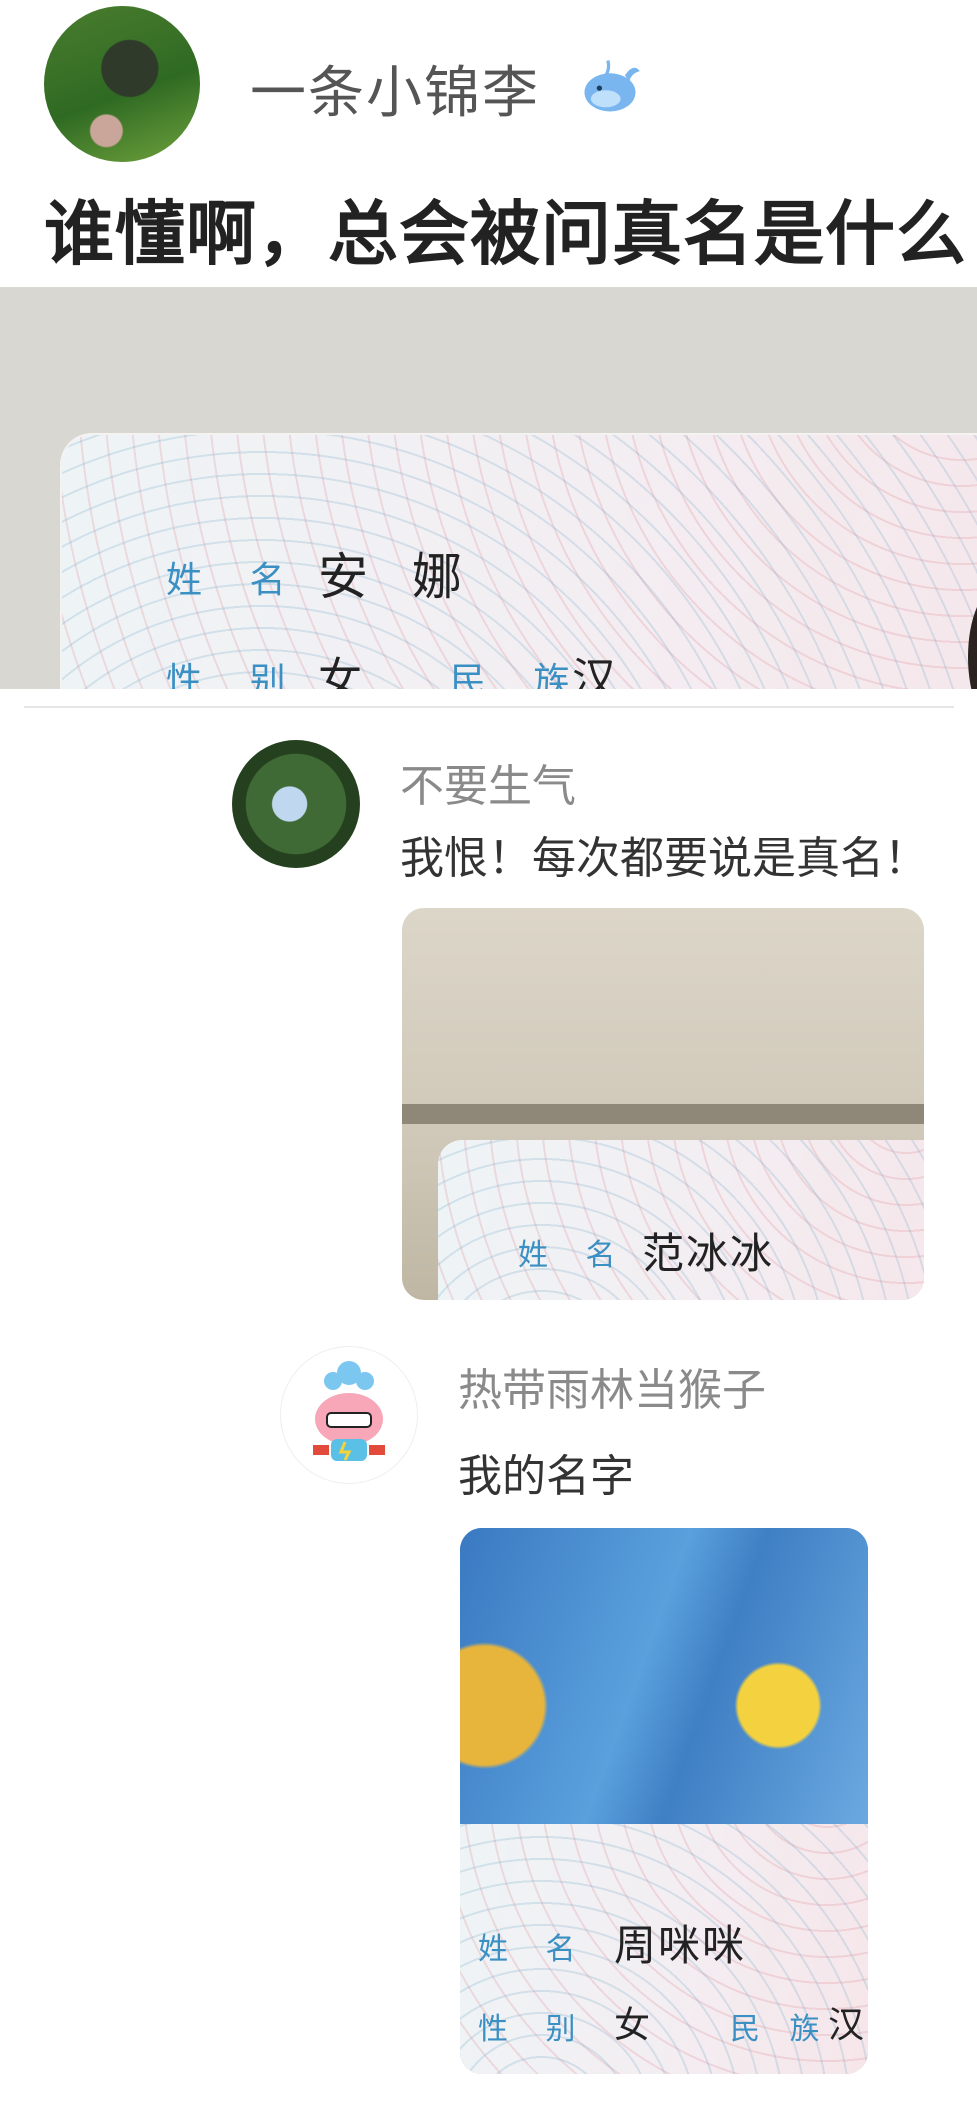  What do you see at coordinates (546, 1476) in the screenshot?
I see `comment-text: 我的名字` at bounding box center [546, 1476].